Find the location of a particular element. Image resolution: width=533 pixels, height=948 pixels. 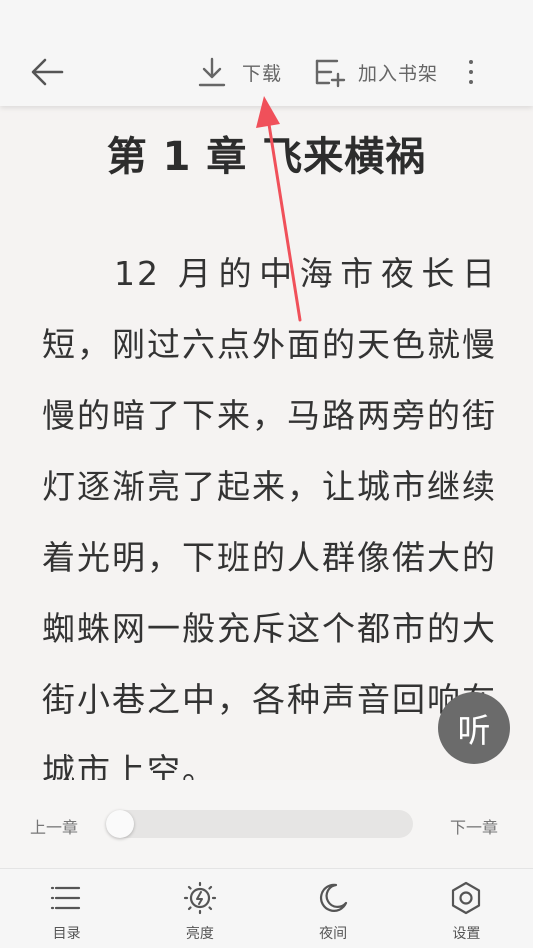

nav-item-catalog: 目录 is located at coordinates (66, 908).